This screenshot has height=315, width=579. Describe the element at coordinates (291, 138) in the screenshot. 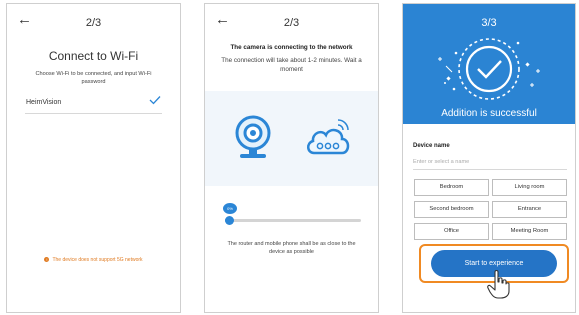

I see `connection-illustration` at that location.